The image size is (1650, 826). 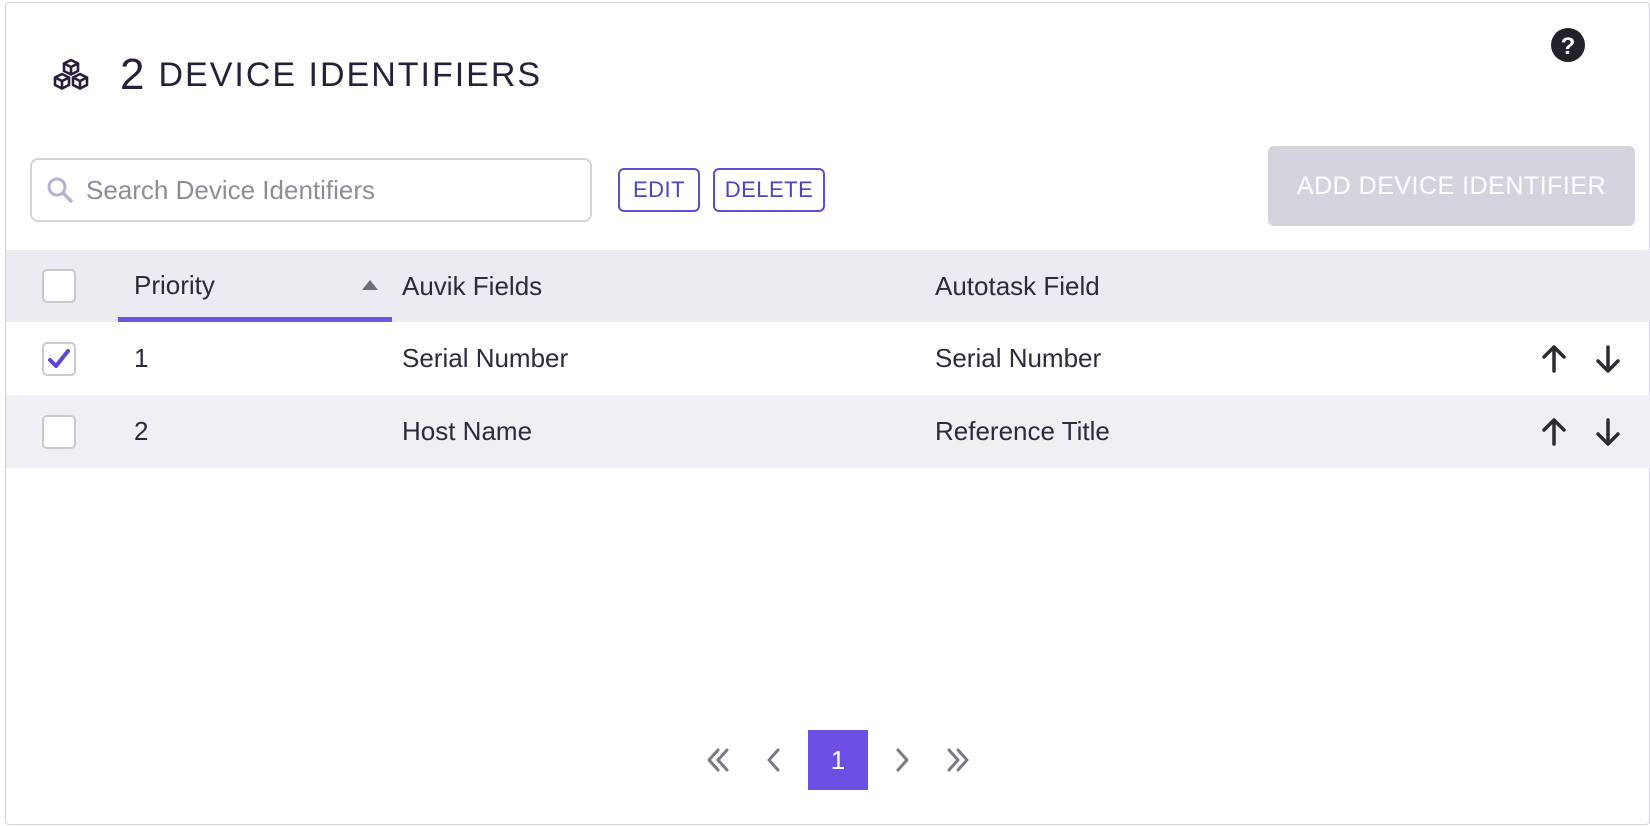 I want to click on identifier-count: 2, so click(x=132, y=74).